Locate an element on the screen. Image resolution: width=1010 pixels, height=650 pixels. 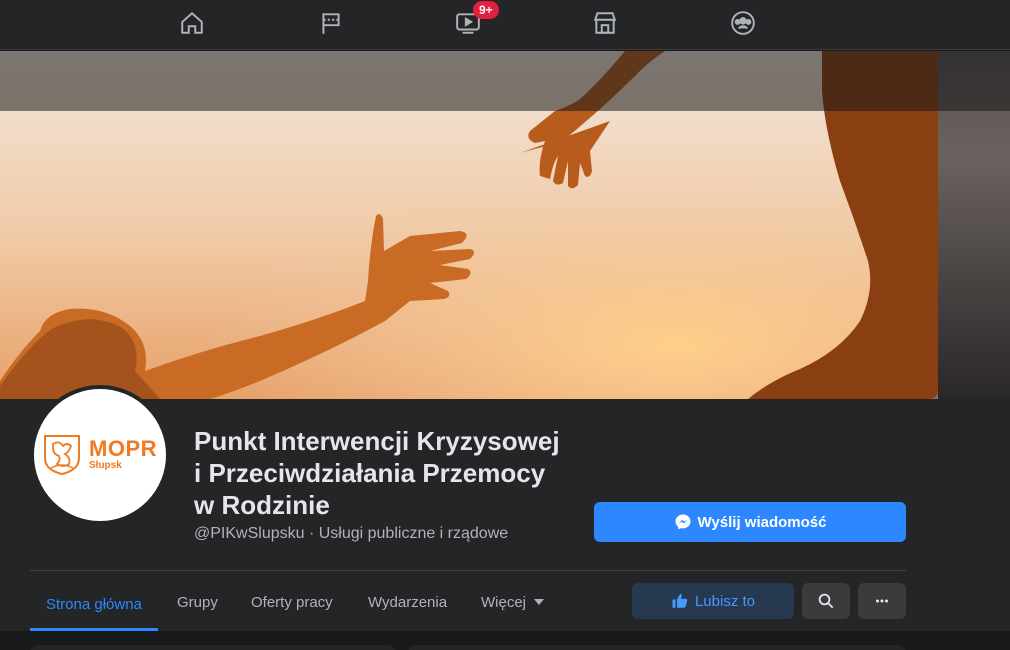
griffin-emblem-icon is located at coordinates (62, 455).